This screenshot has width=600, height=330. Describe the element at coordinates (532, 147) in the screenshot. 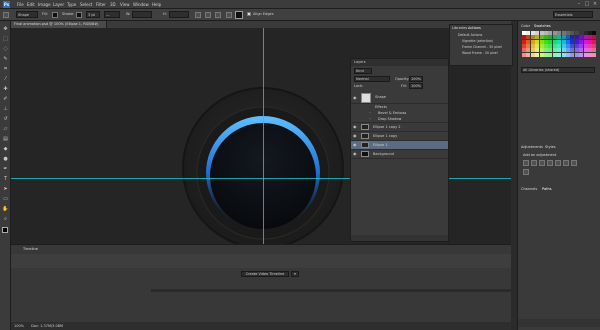

I see `tab-adjustments: Adjustments` at that location.